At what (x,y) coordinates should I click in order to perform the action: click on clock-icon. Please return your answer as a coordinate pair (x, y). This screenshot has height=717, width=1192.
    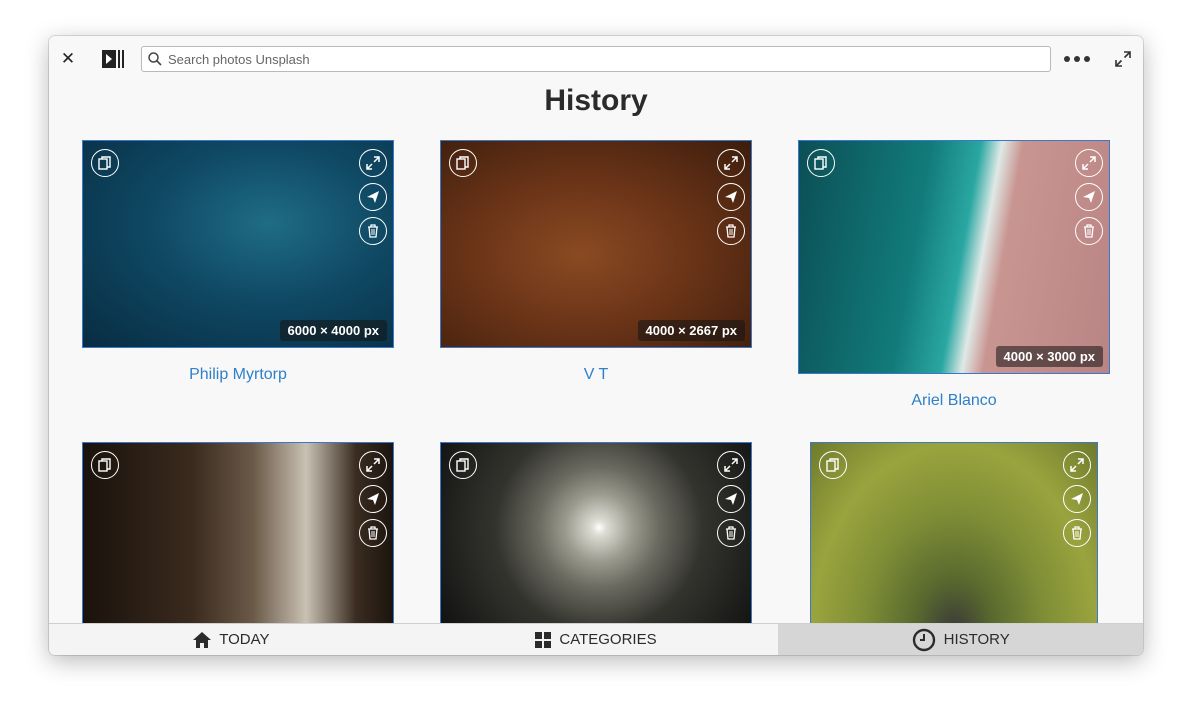
    Looking at the image, I should click on (923, 639).